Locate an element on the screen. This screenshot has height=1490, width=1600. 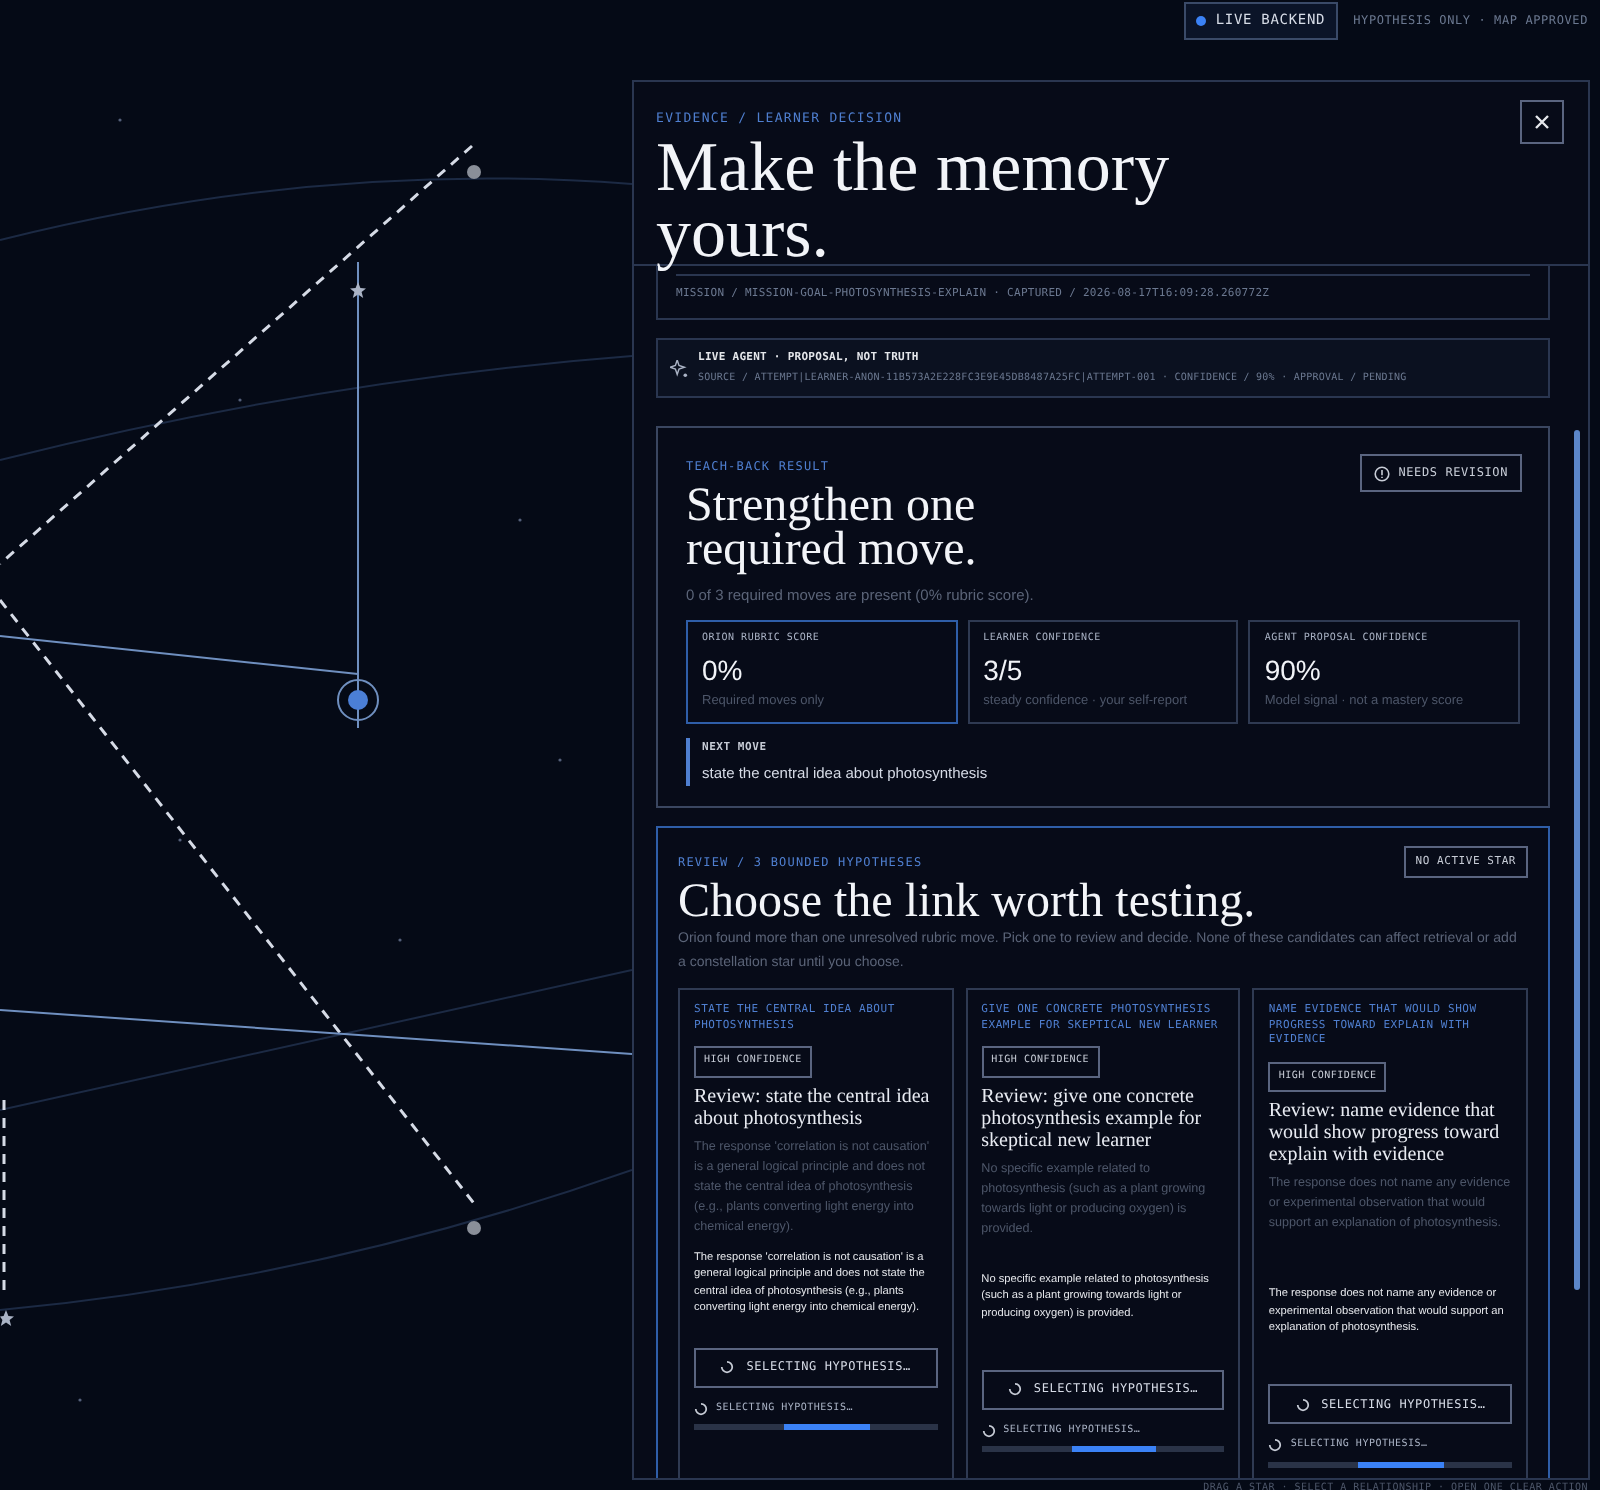
section-title: Strengthen one required move. is located at coordinates (832, 528).